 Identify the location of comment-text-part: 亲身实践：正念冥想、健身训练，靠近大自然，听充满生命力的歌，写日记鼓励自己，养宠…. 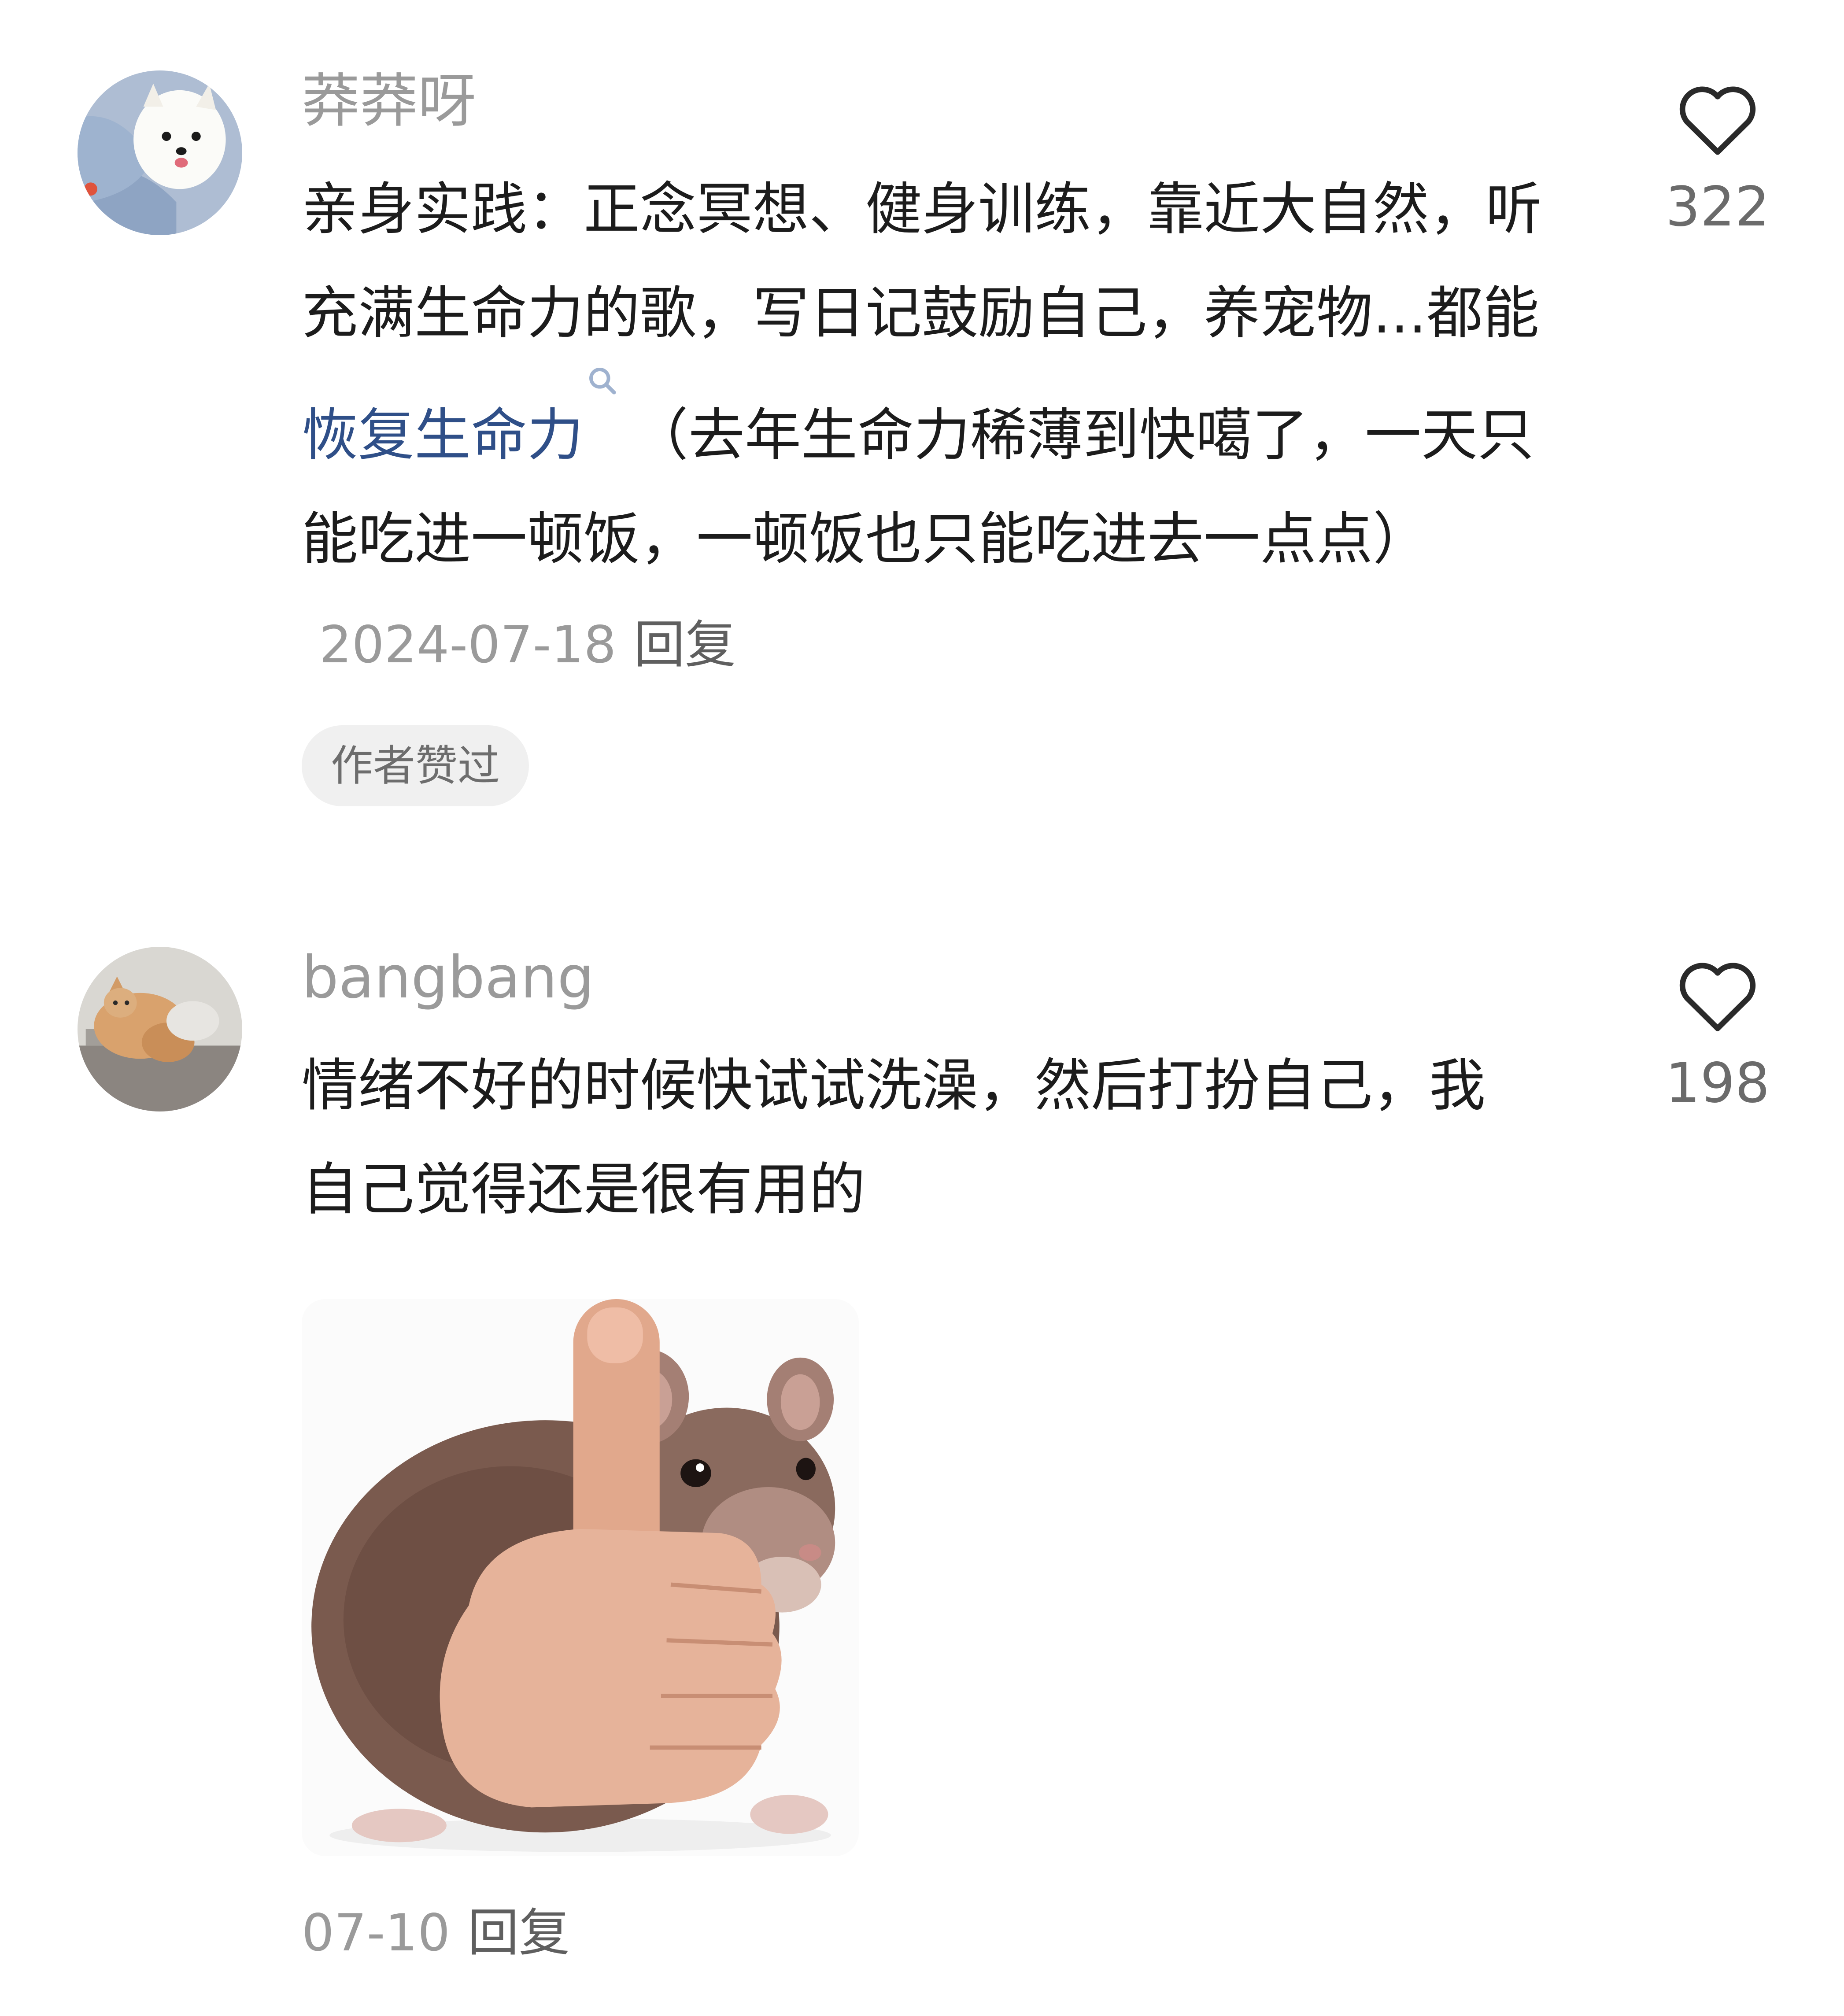
(922, 262).